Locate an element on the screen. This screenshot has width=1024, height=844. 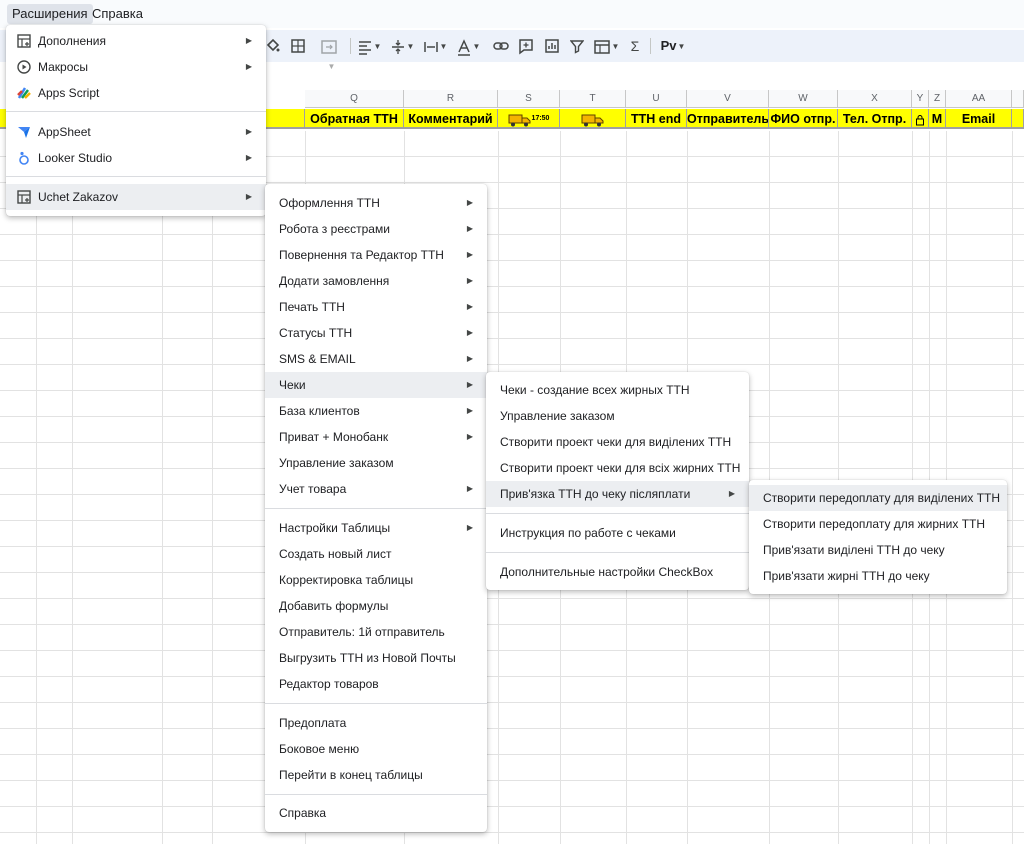
header-cell-ab is located at coordinates (1018, 119).